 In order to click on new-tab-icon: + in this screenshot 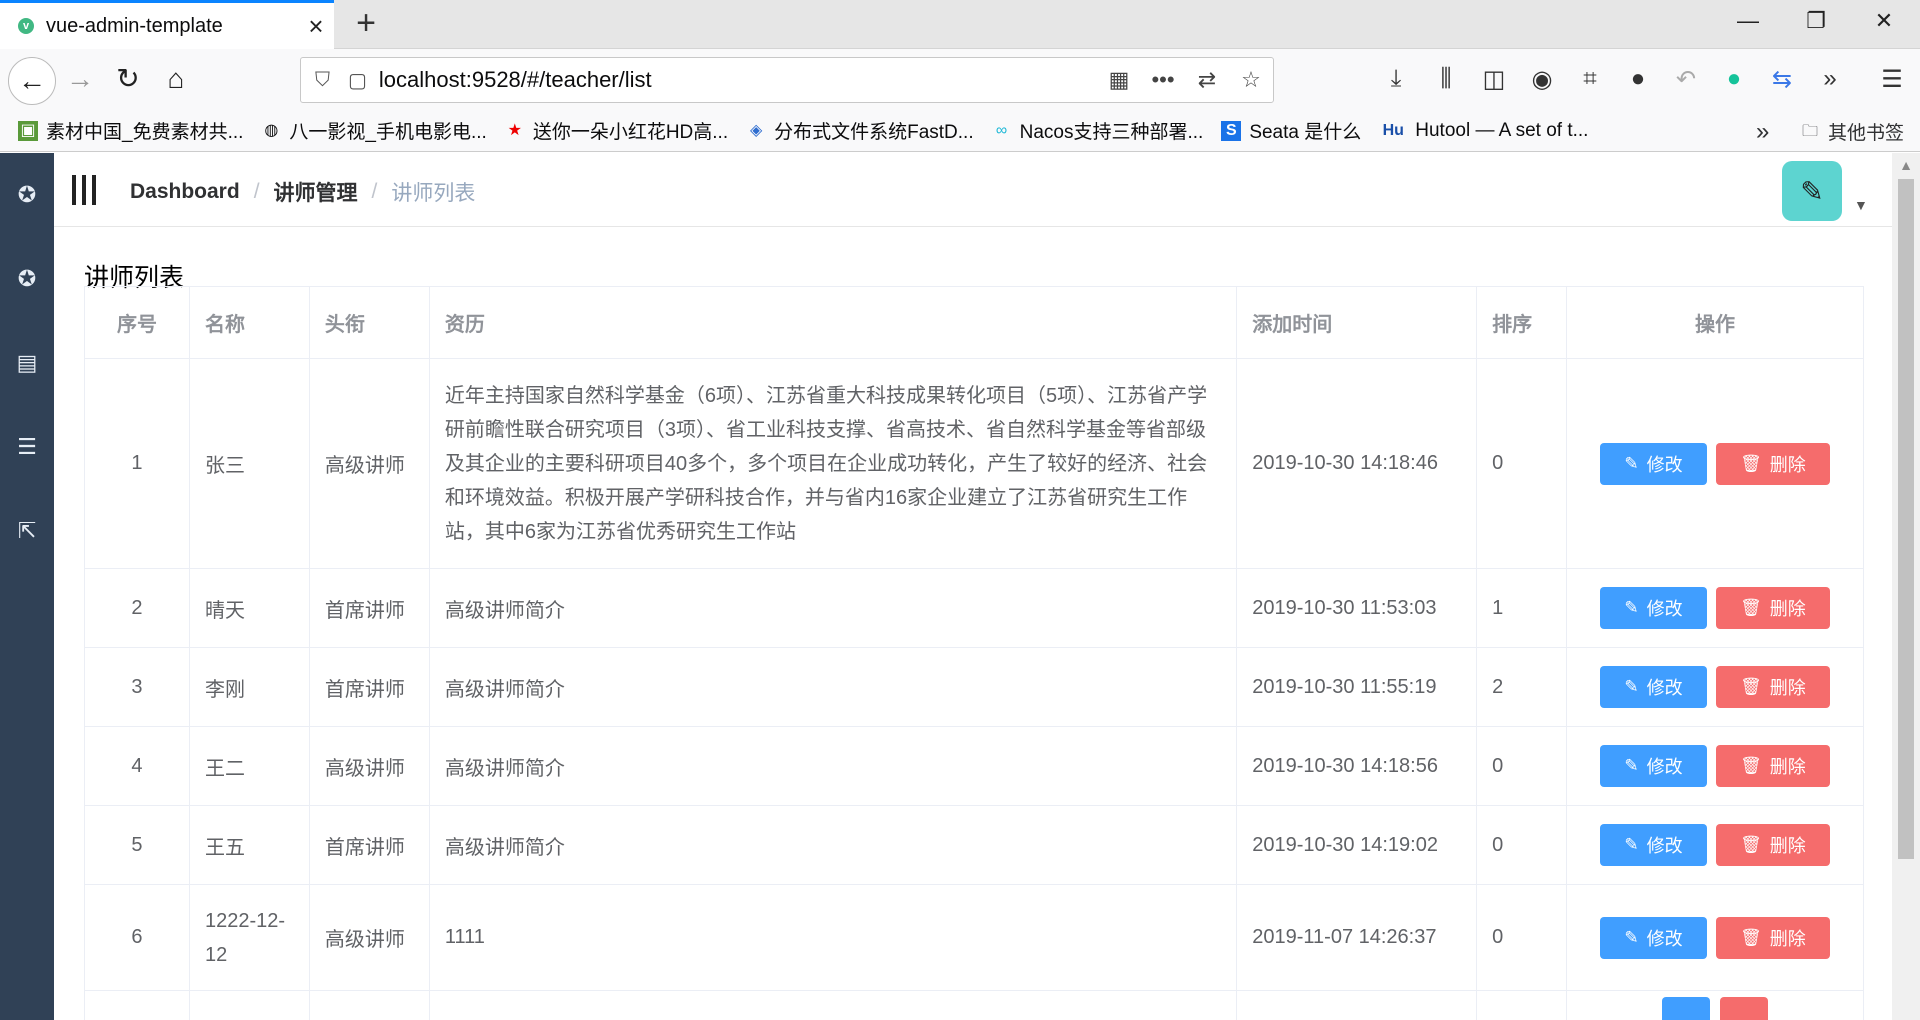, I will do `click(366, 23)`.